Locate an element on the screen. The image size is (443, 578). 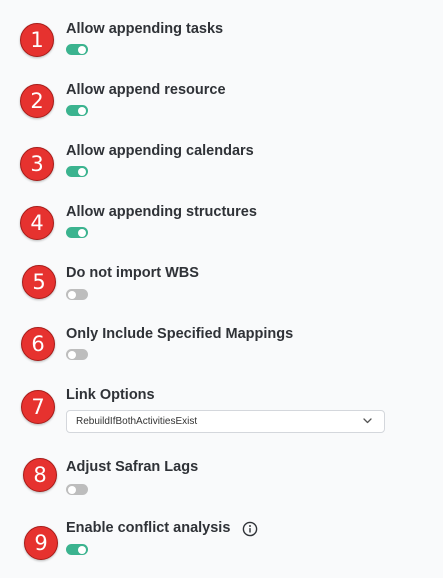
link-options-select: RebuildIfBothActivitiesExist is located at coordinates (225, 421).